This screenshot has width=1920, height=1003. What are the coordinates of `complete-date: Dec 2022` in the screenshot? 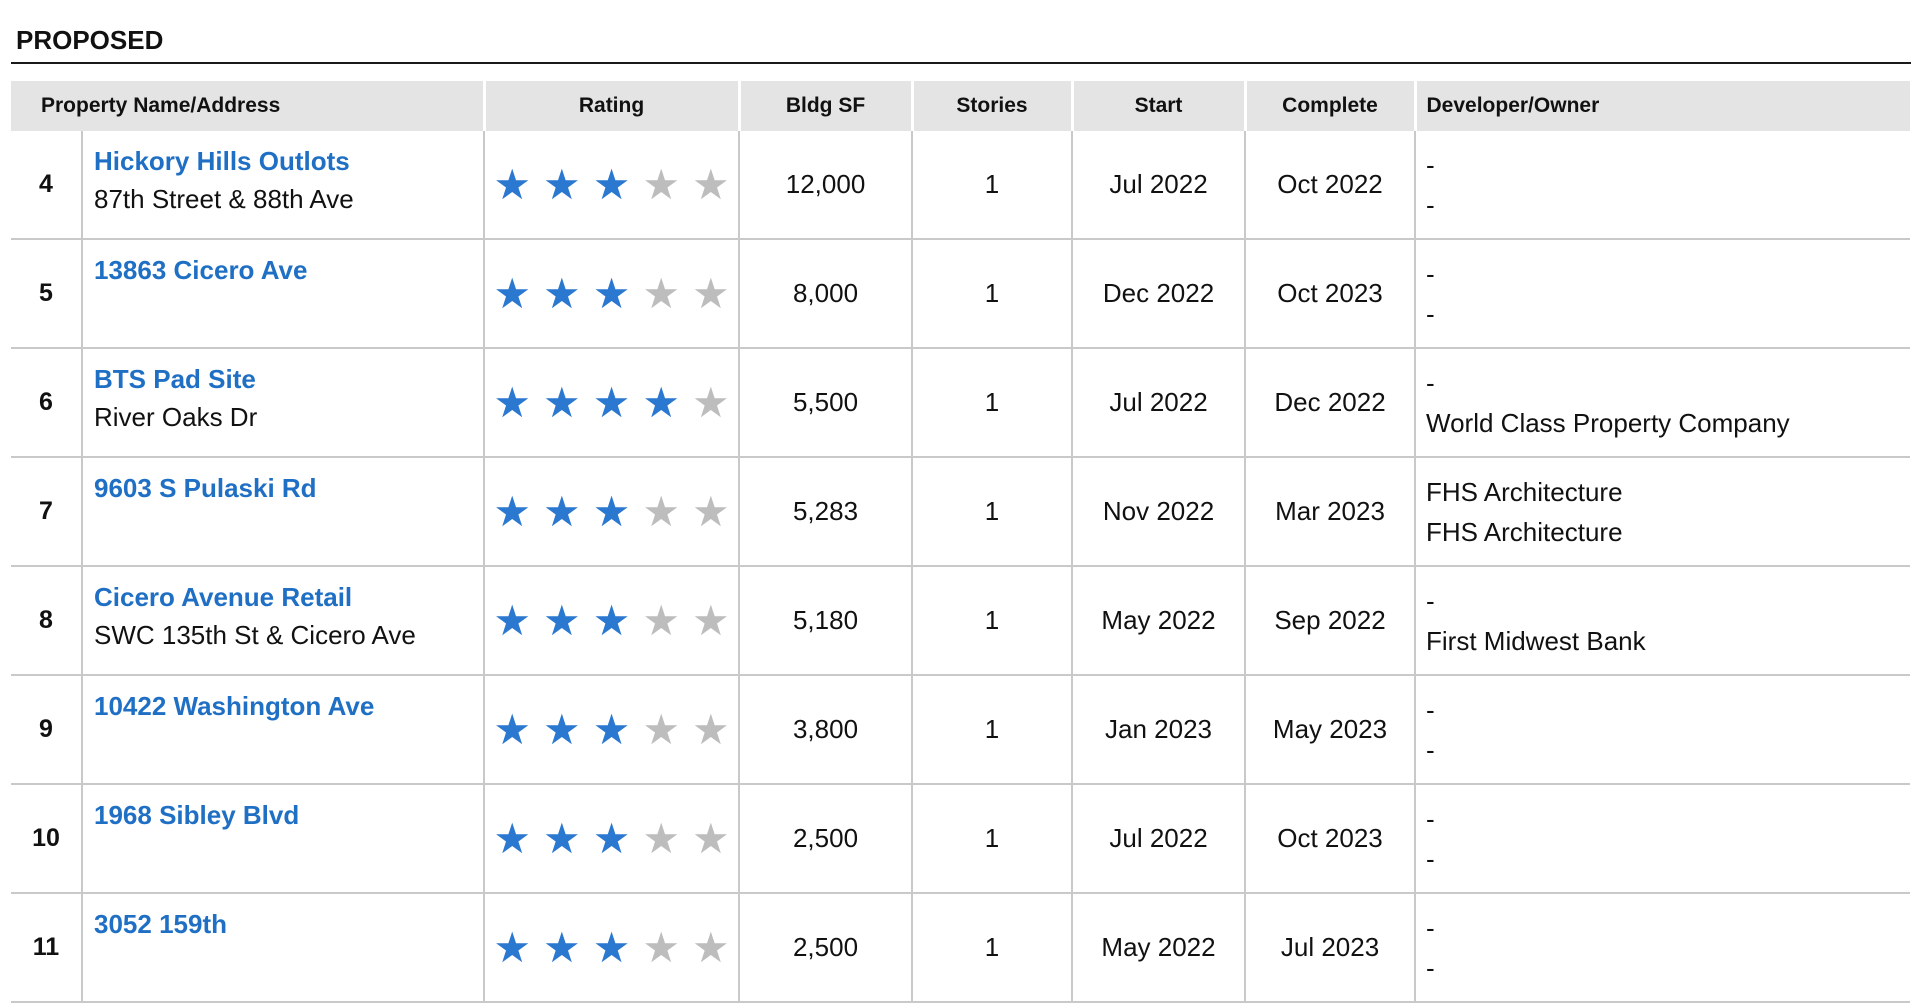 It's located at (1330, 403).